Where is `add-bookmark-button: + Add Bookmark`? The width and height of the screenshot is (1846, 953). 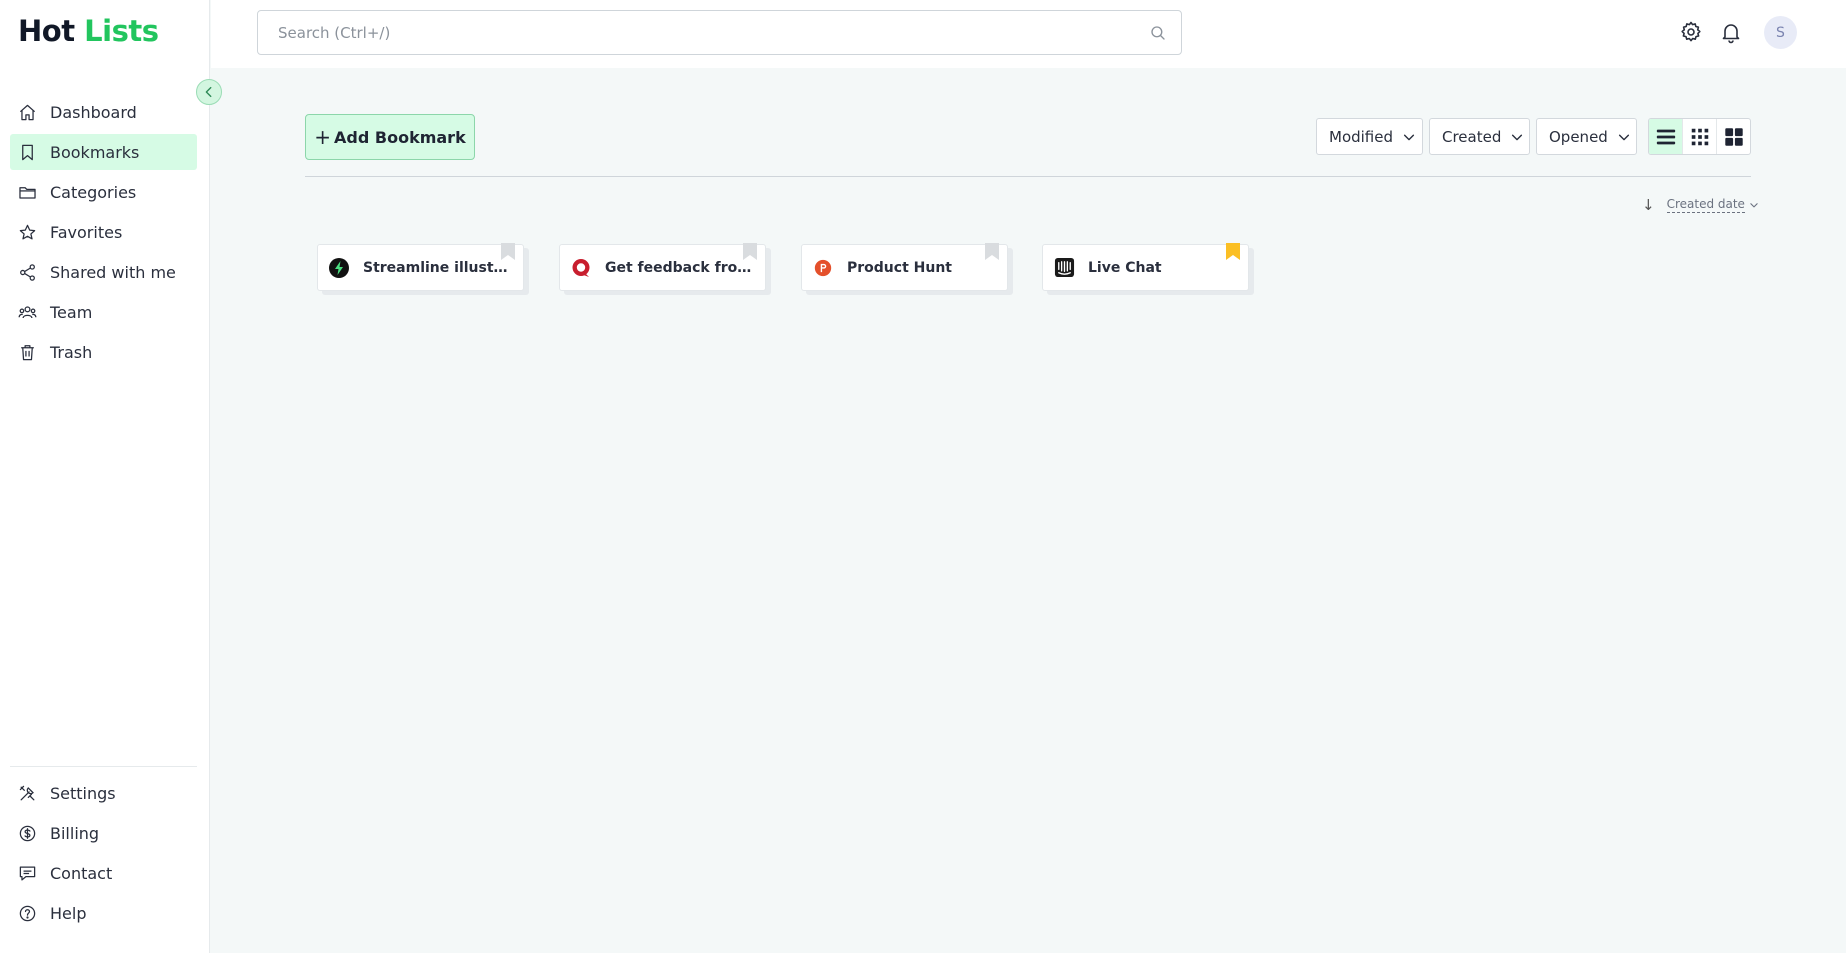
add-bookmark-button: + Add Bookmark is located at coordinates (390, 137).